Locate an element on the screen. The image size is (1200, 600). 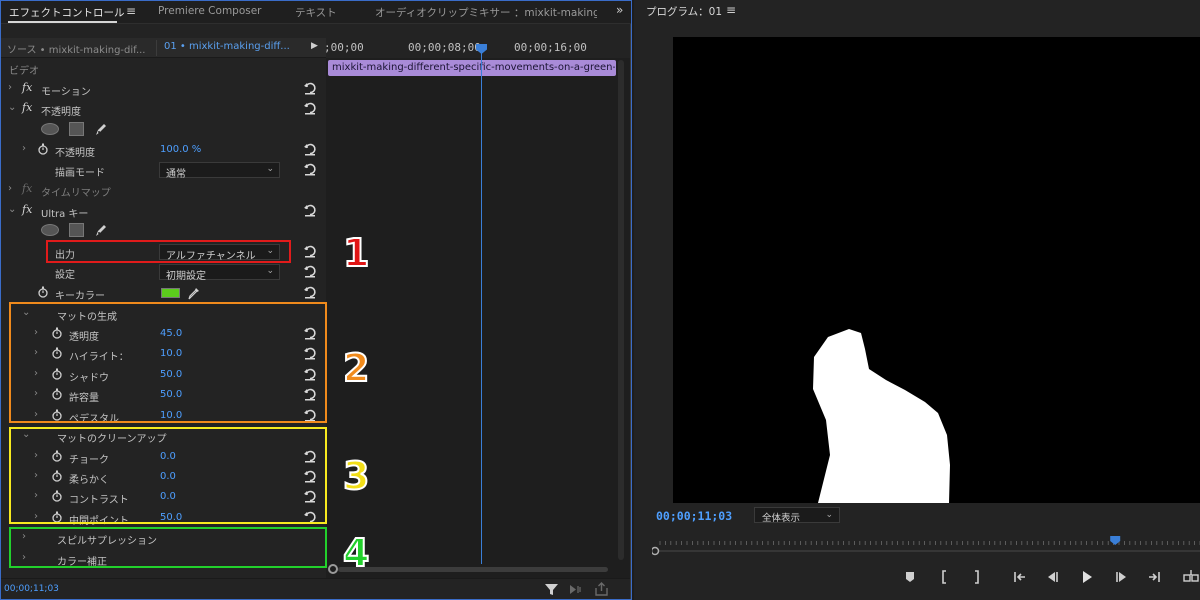
mark-in-icon is located at coordinates (945, 577).